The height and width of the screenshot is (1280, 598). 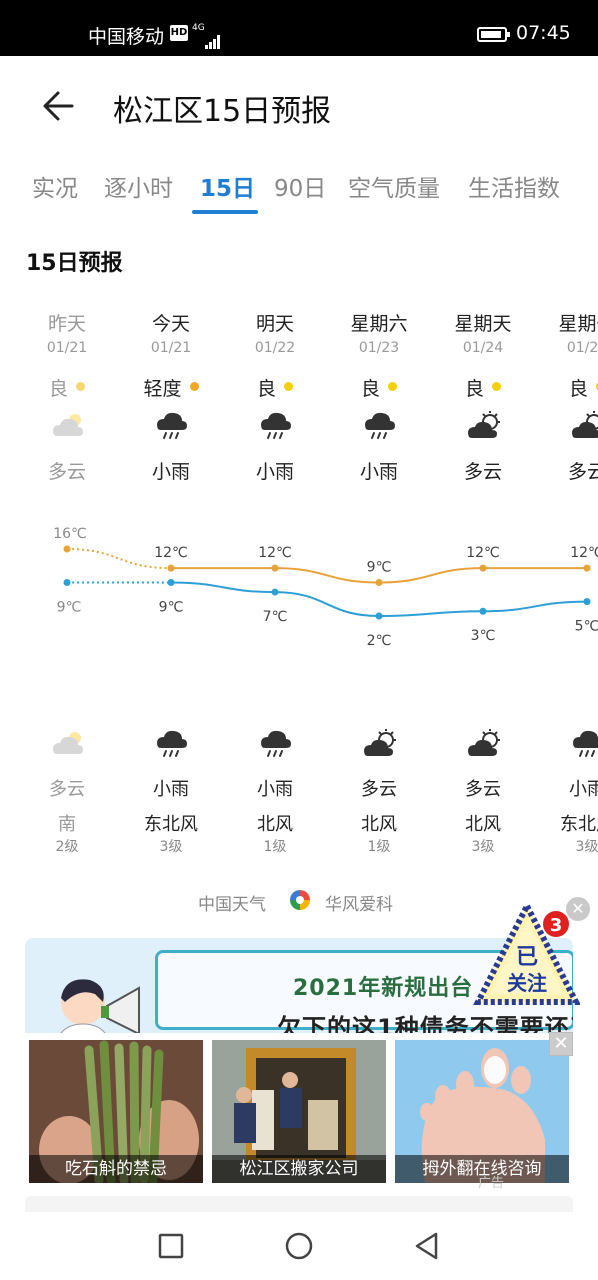 I want to click on back-arrow-icon, so click(x=58, y=106).